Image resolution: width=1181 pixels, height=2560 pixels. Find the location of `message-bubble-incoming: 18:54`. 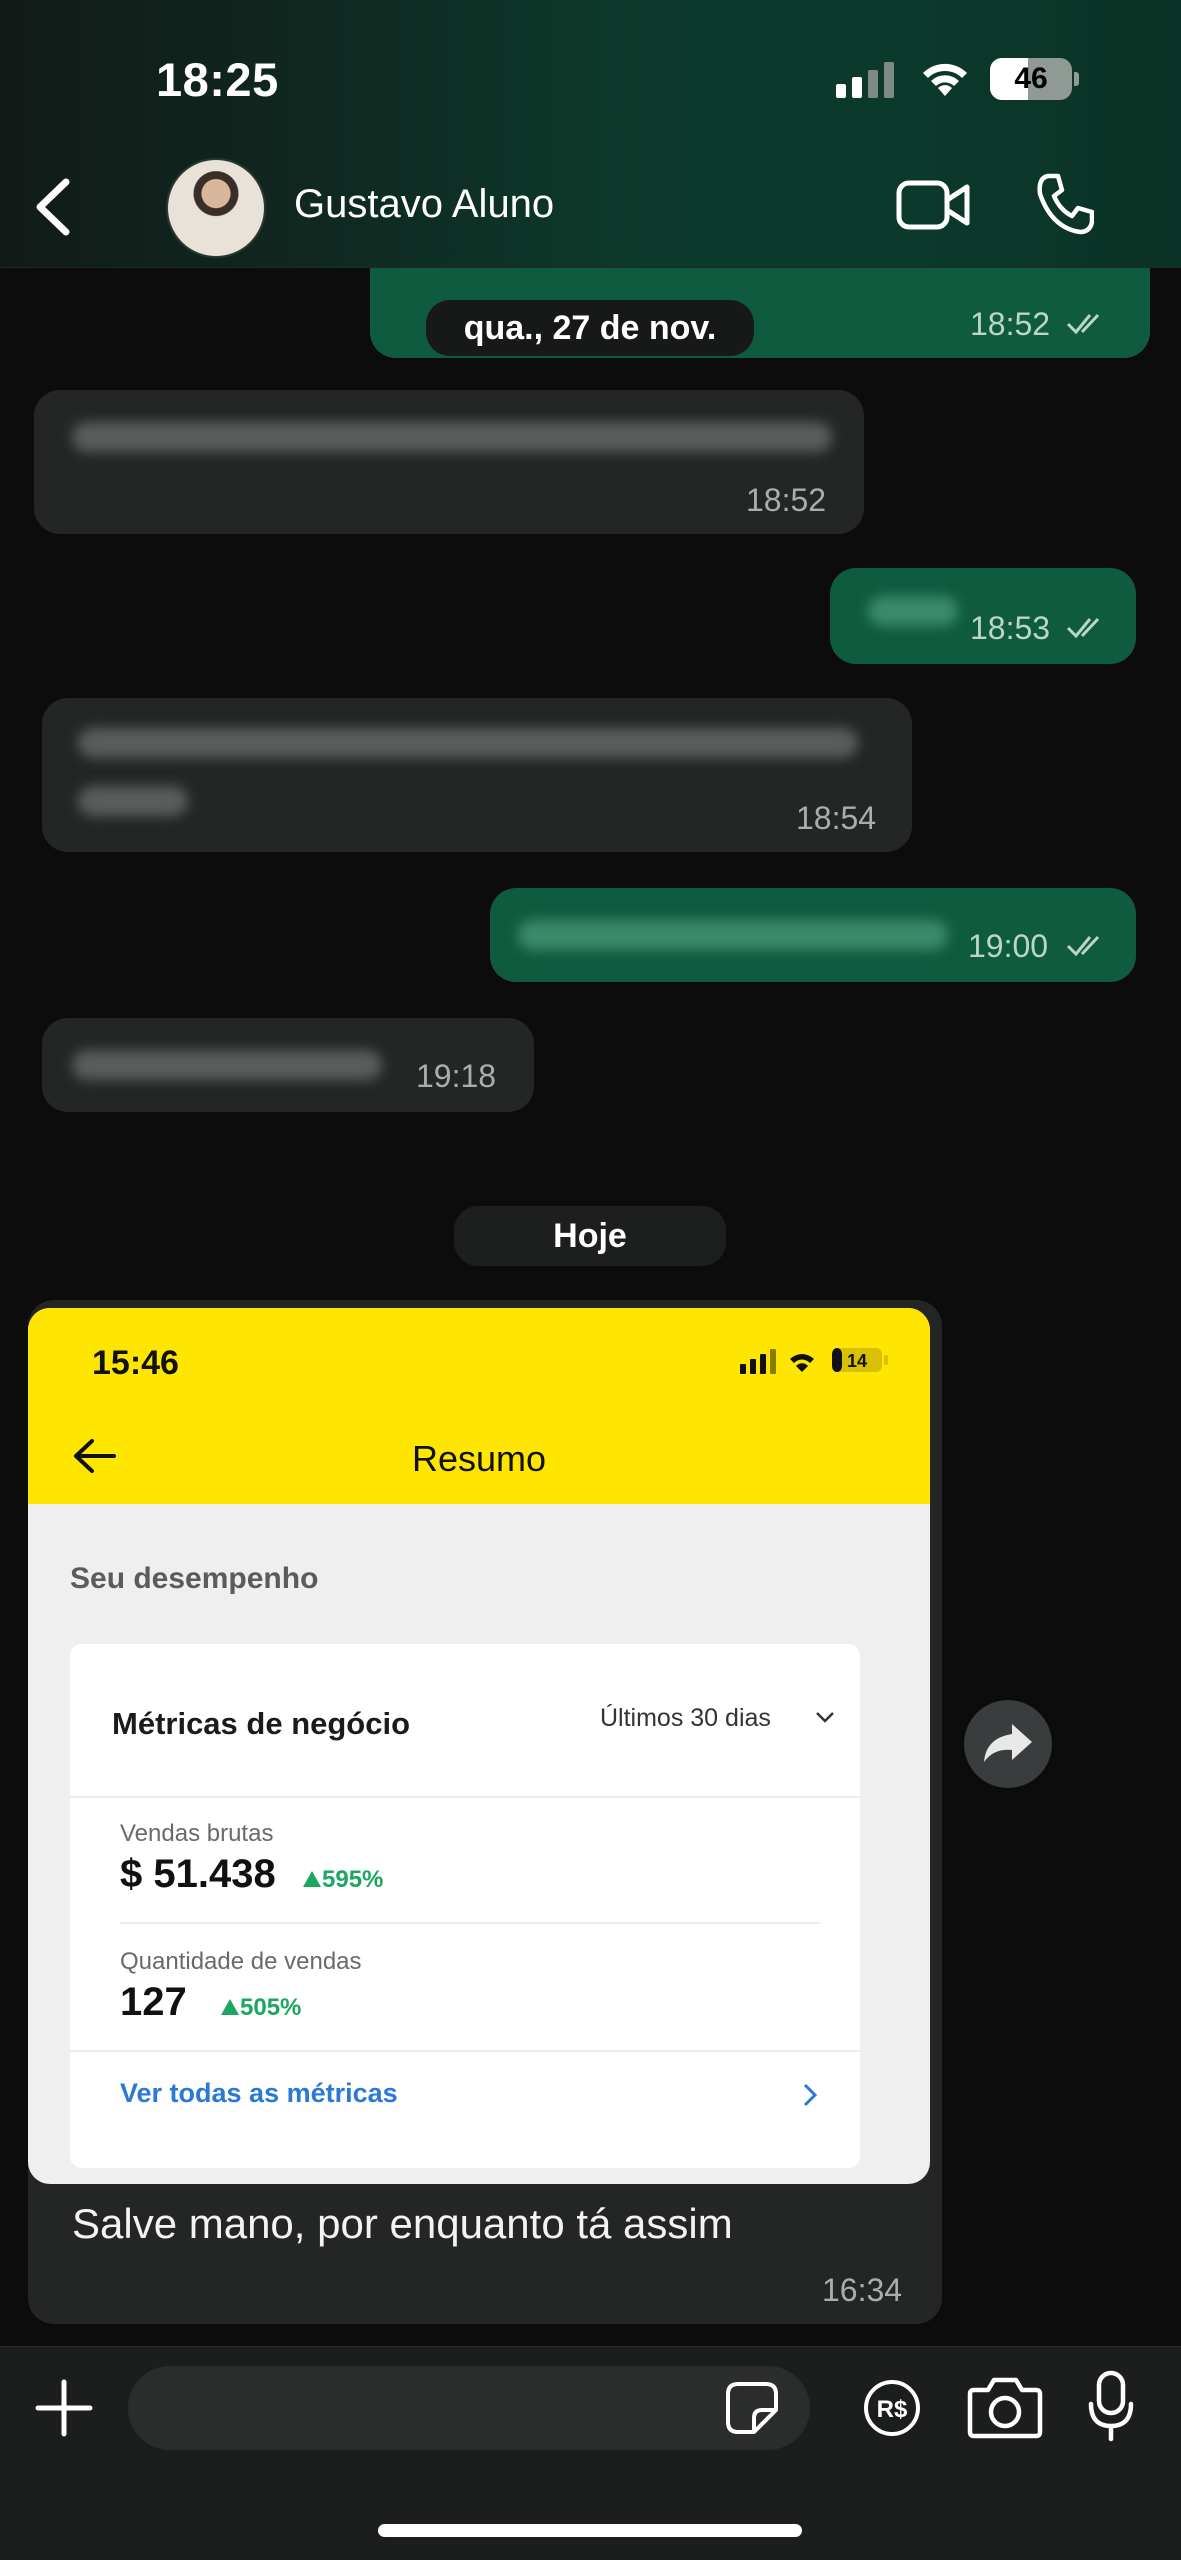

message-bubble-incoming: 18:54 is located at coordinates (477, 775).